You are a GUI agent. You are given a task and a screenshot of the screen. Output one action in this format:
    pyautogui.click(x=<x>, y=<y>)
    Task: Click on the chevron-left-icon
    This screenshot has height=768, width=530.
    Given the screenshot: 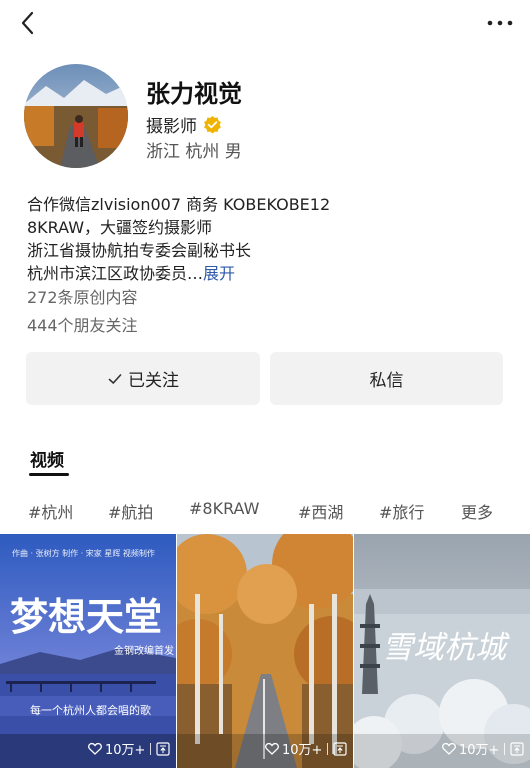 What is the action you would take?
    pyautogui.click(x=29, y=23)
    